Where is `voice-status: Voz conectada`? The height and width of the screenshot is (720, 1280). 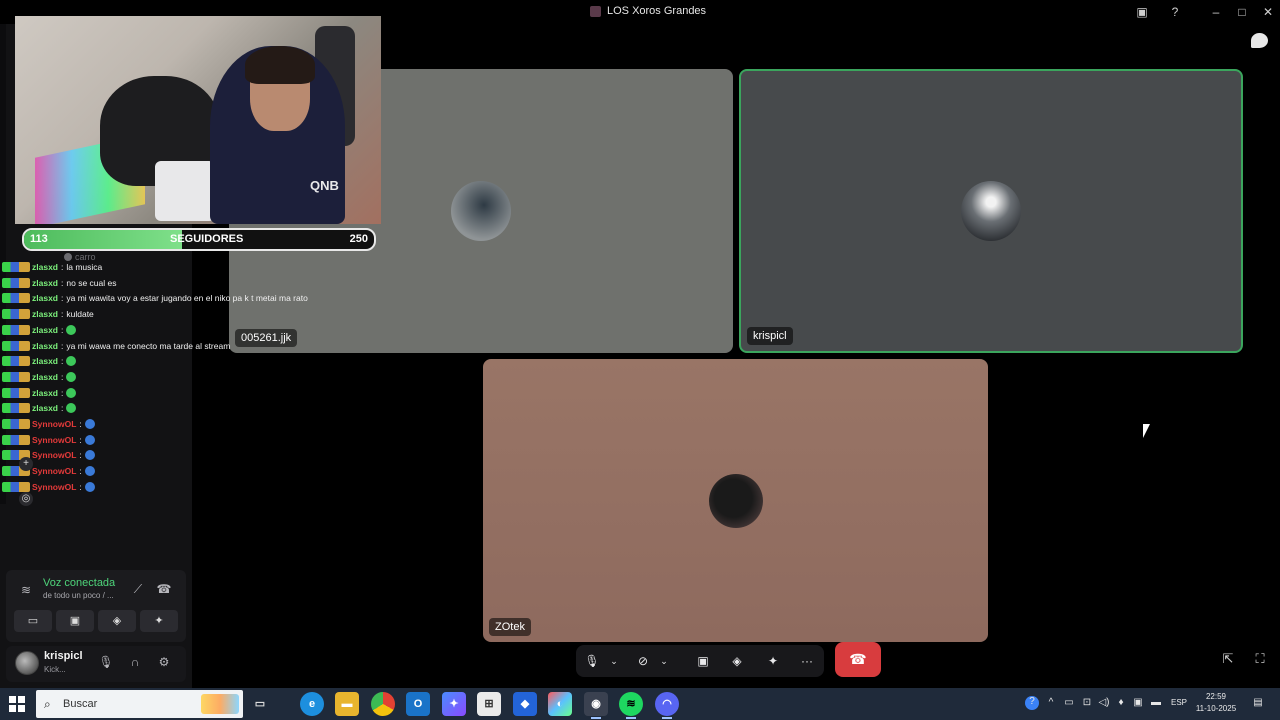
voice-status: Voz conectada is located at coordinates (79, 583).